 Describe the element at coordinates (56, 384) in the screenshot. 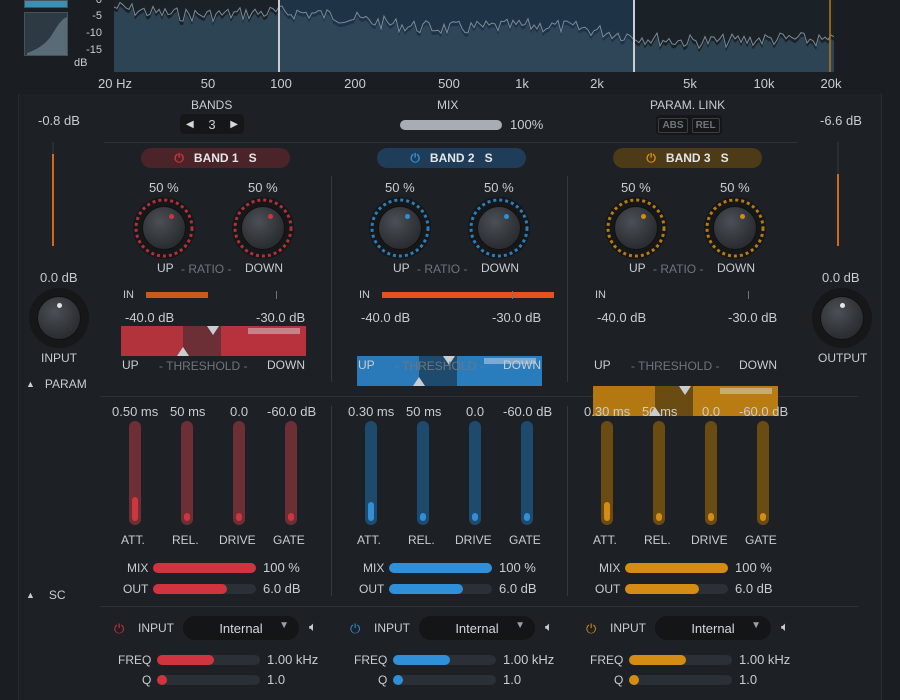

I see `param-section-toggle: ▲ PARAM` at that location.